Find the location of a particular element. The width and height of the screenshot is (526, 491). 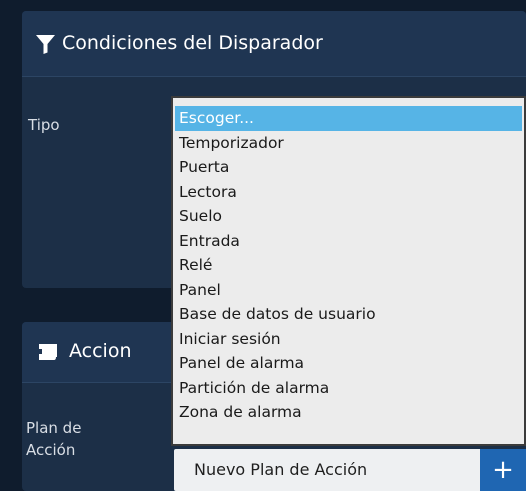

trigger-conditions-header: Condiciones del Disparador is located at coordinates (274, 44).